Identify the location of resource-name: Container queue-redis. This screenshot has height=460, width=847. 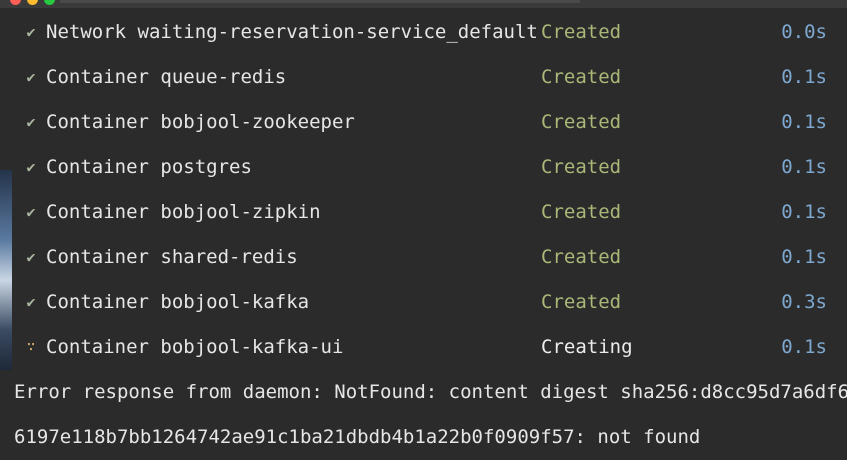
(166, 77).